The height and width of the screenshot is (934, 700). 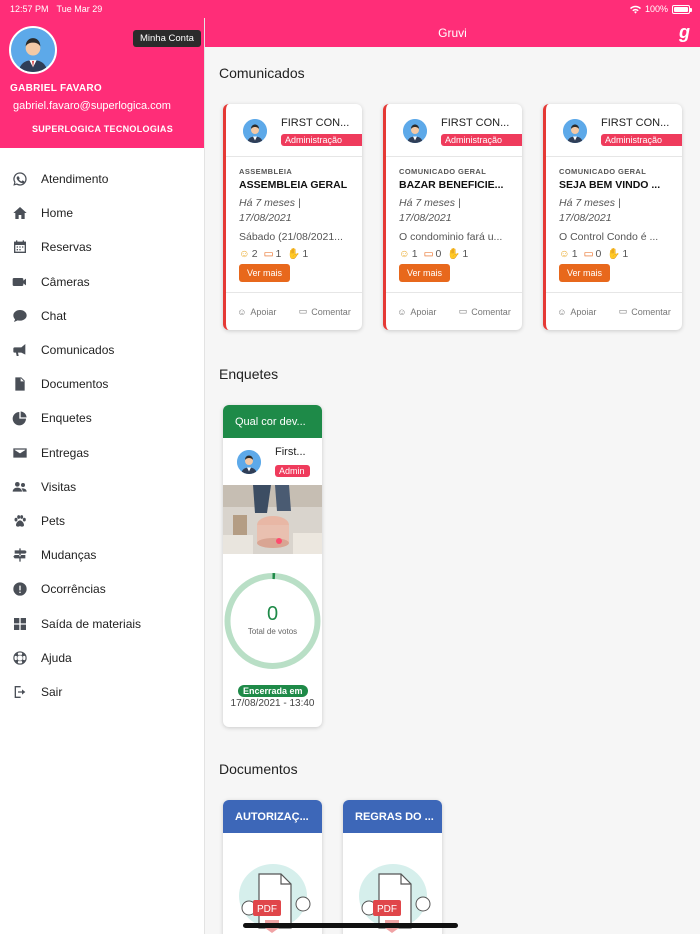 I want to click on sidebar-item-label: Enquetes, so click(x=66, y=418).